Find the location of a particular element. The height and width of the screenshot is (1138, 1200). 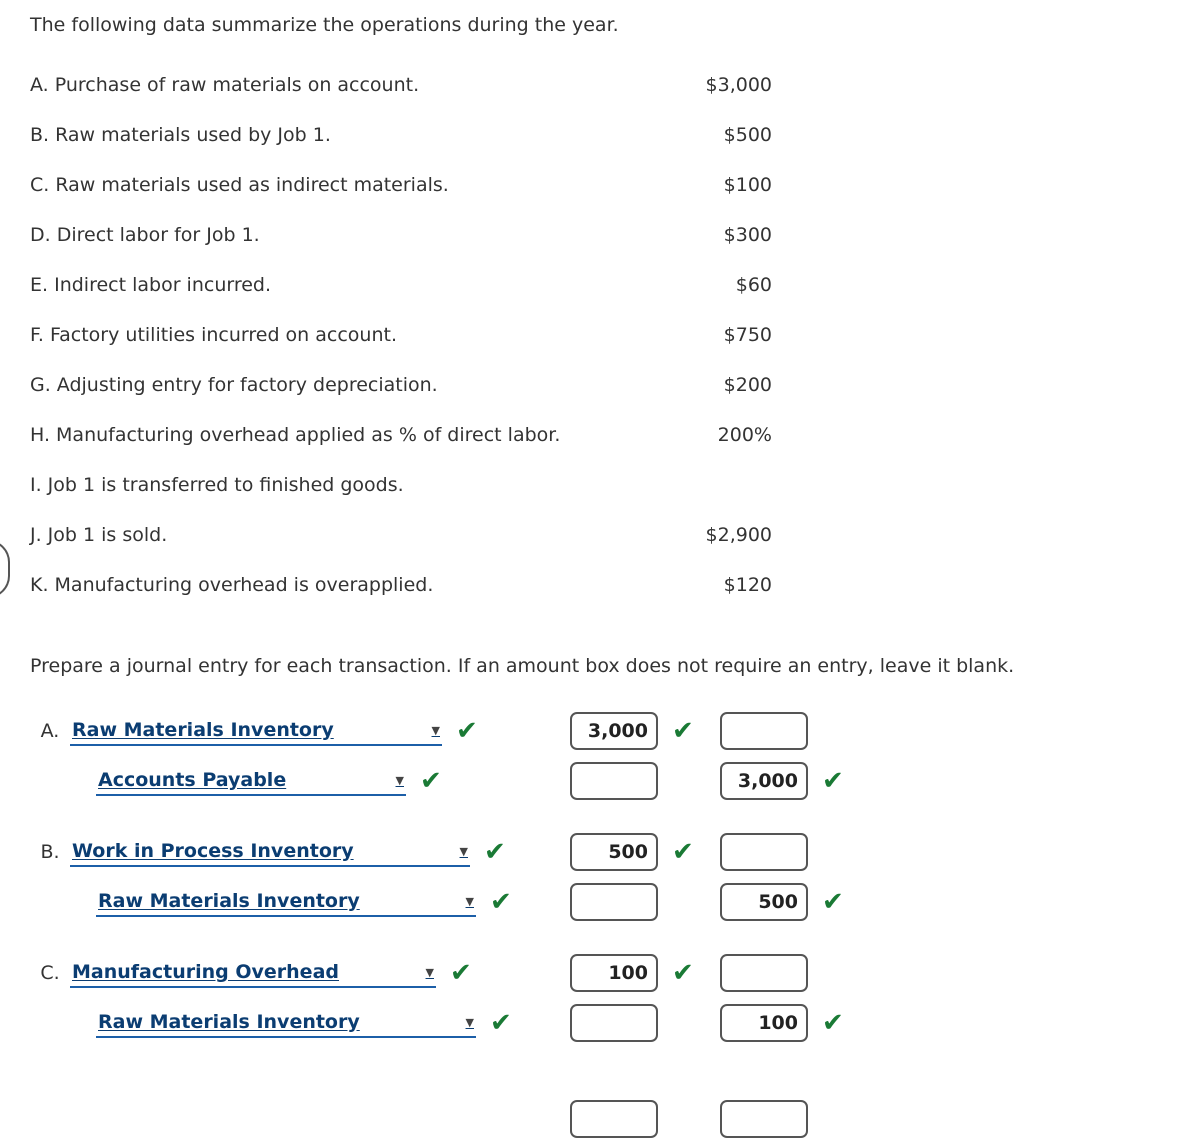

account-select-b1: Work in Process Inventory ▼ is located at coordinates (270, 852).